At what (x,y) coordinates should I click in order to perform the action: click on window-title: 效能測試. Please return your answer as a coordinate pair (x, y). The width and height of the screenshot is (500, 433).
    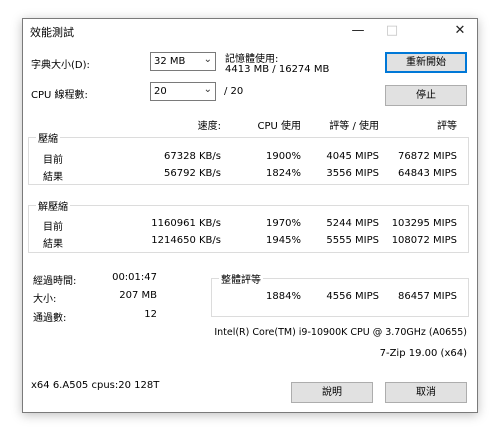
    Looking at the image, I should click on (52, 32).